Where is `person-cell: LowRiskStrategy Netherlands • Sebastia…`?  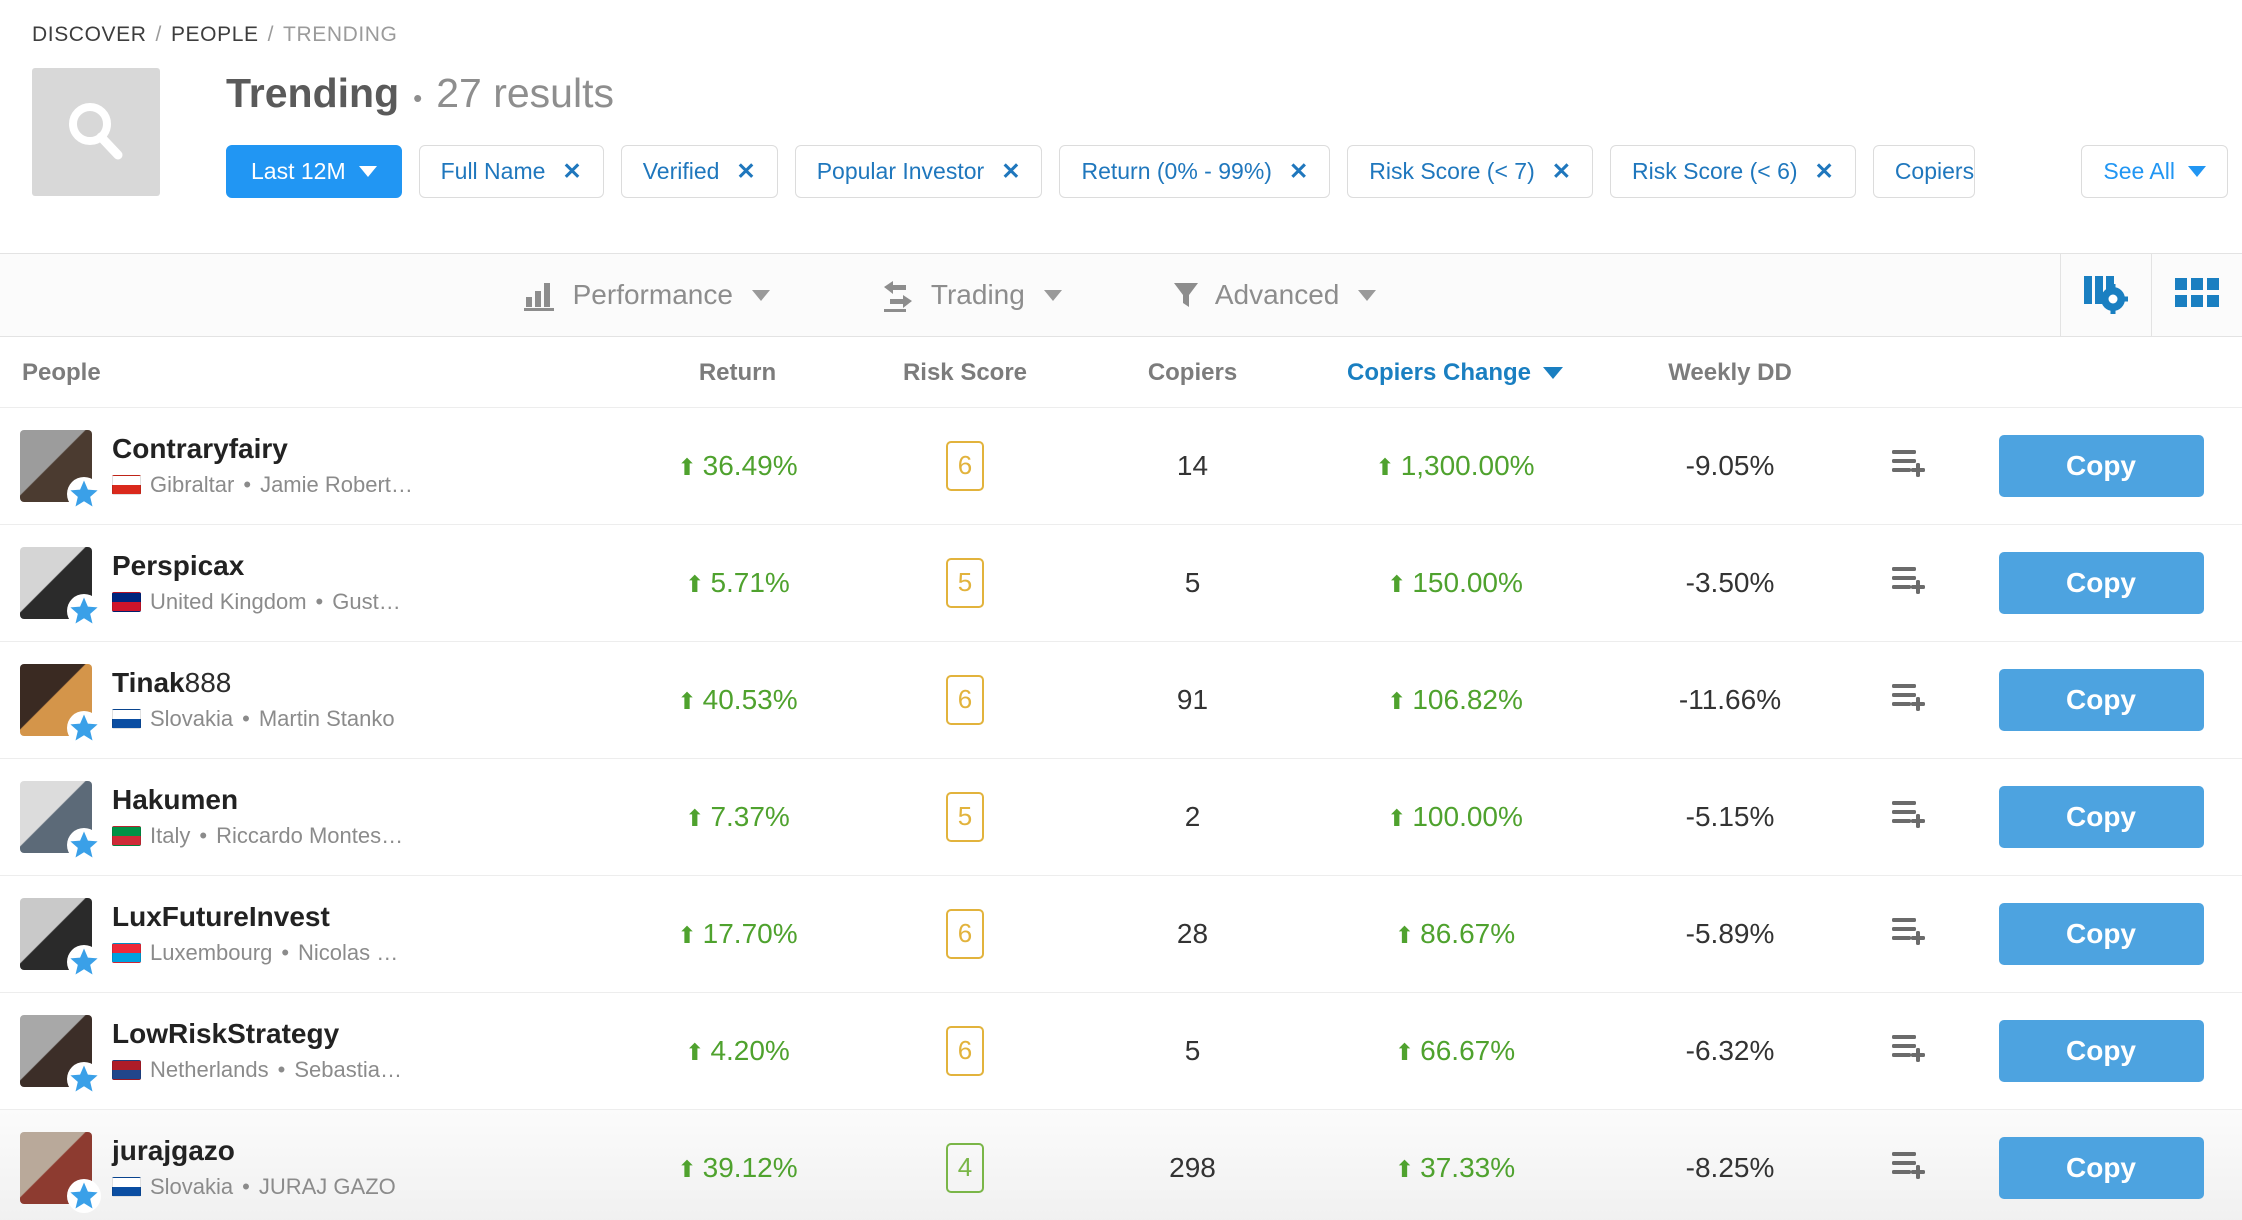
person-cell: LowRiskStrategy Netherlands • Sebastia… is located at coordinates (310, 1055).